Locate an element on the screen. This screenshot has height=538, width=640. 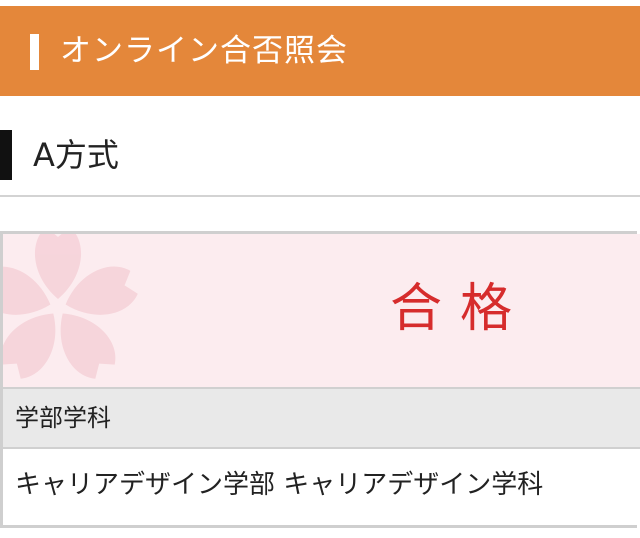
section-heading: A方式 is located at coordinates (76, 155).